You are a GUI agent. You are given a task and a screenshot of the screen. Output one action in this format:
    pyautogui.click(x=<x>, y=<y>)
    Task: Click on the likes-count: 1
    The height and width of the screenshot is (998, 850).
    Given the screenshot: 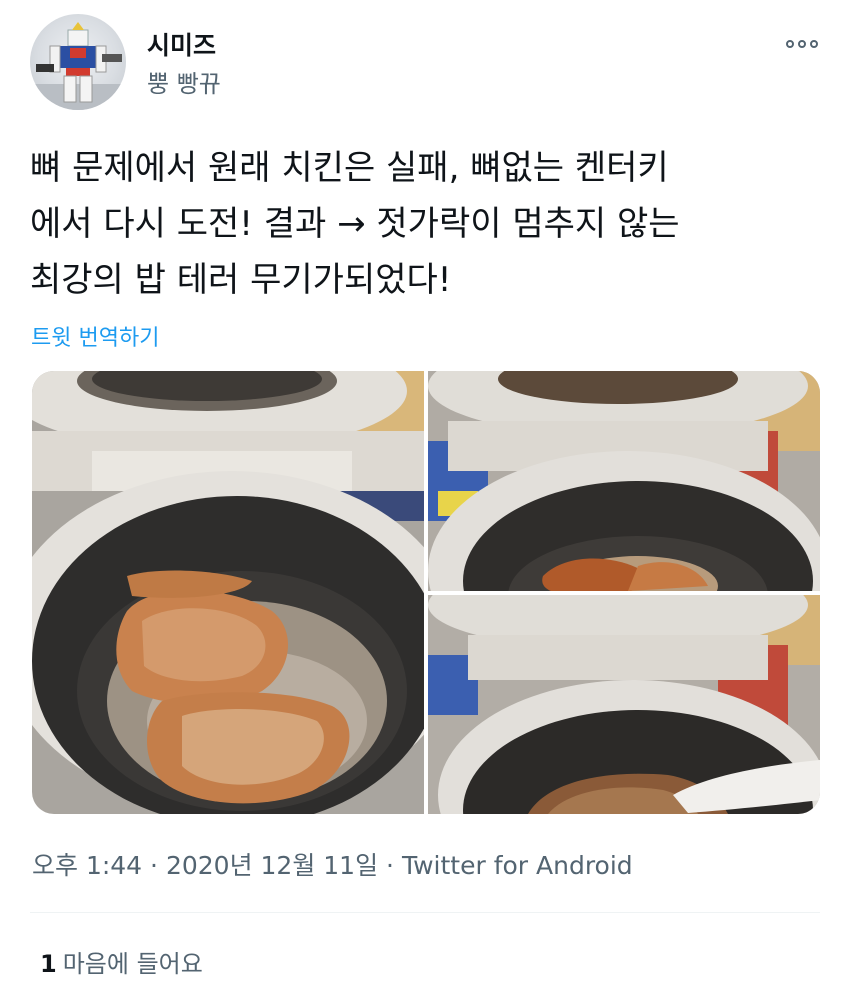 What is the action you would take?
    pyautogui.click(x=48, y=964)
    